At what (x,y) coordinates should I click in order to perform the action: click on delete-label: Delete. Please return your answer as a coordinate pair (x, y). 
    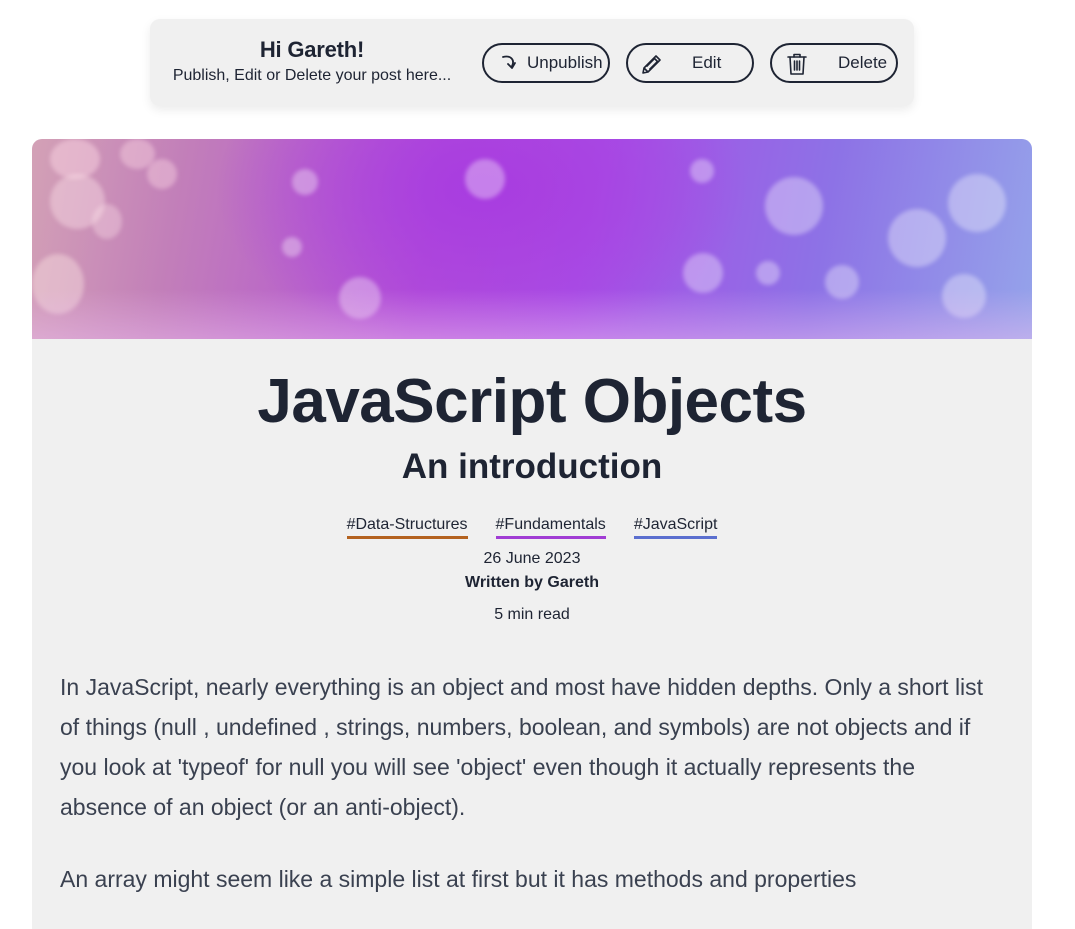
    Looking at the image, I should click on (863, 62).